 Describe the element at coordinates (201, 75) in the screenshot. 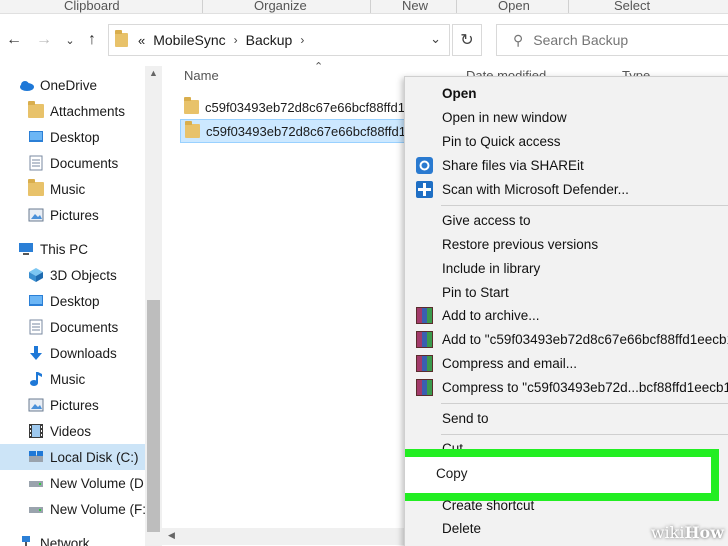

I see `column-header-name: Name` at that location.